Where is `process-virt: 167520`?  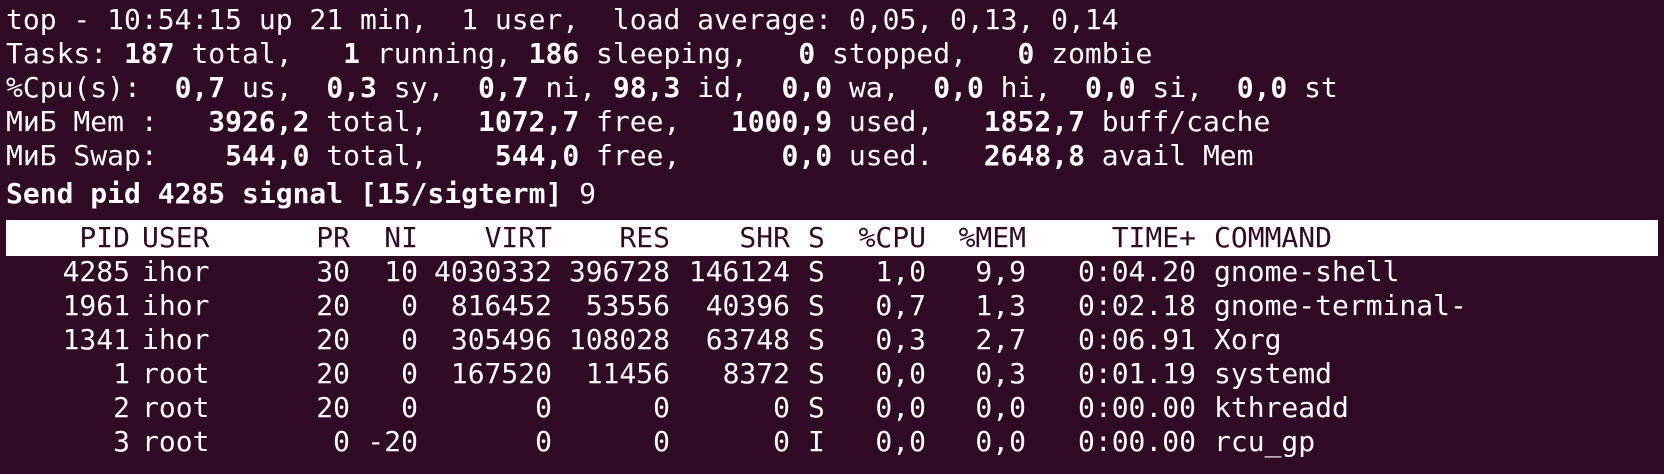
process-virt: 167520 is located at coordinates (501, 373).